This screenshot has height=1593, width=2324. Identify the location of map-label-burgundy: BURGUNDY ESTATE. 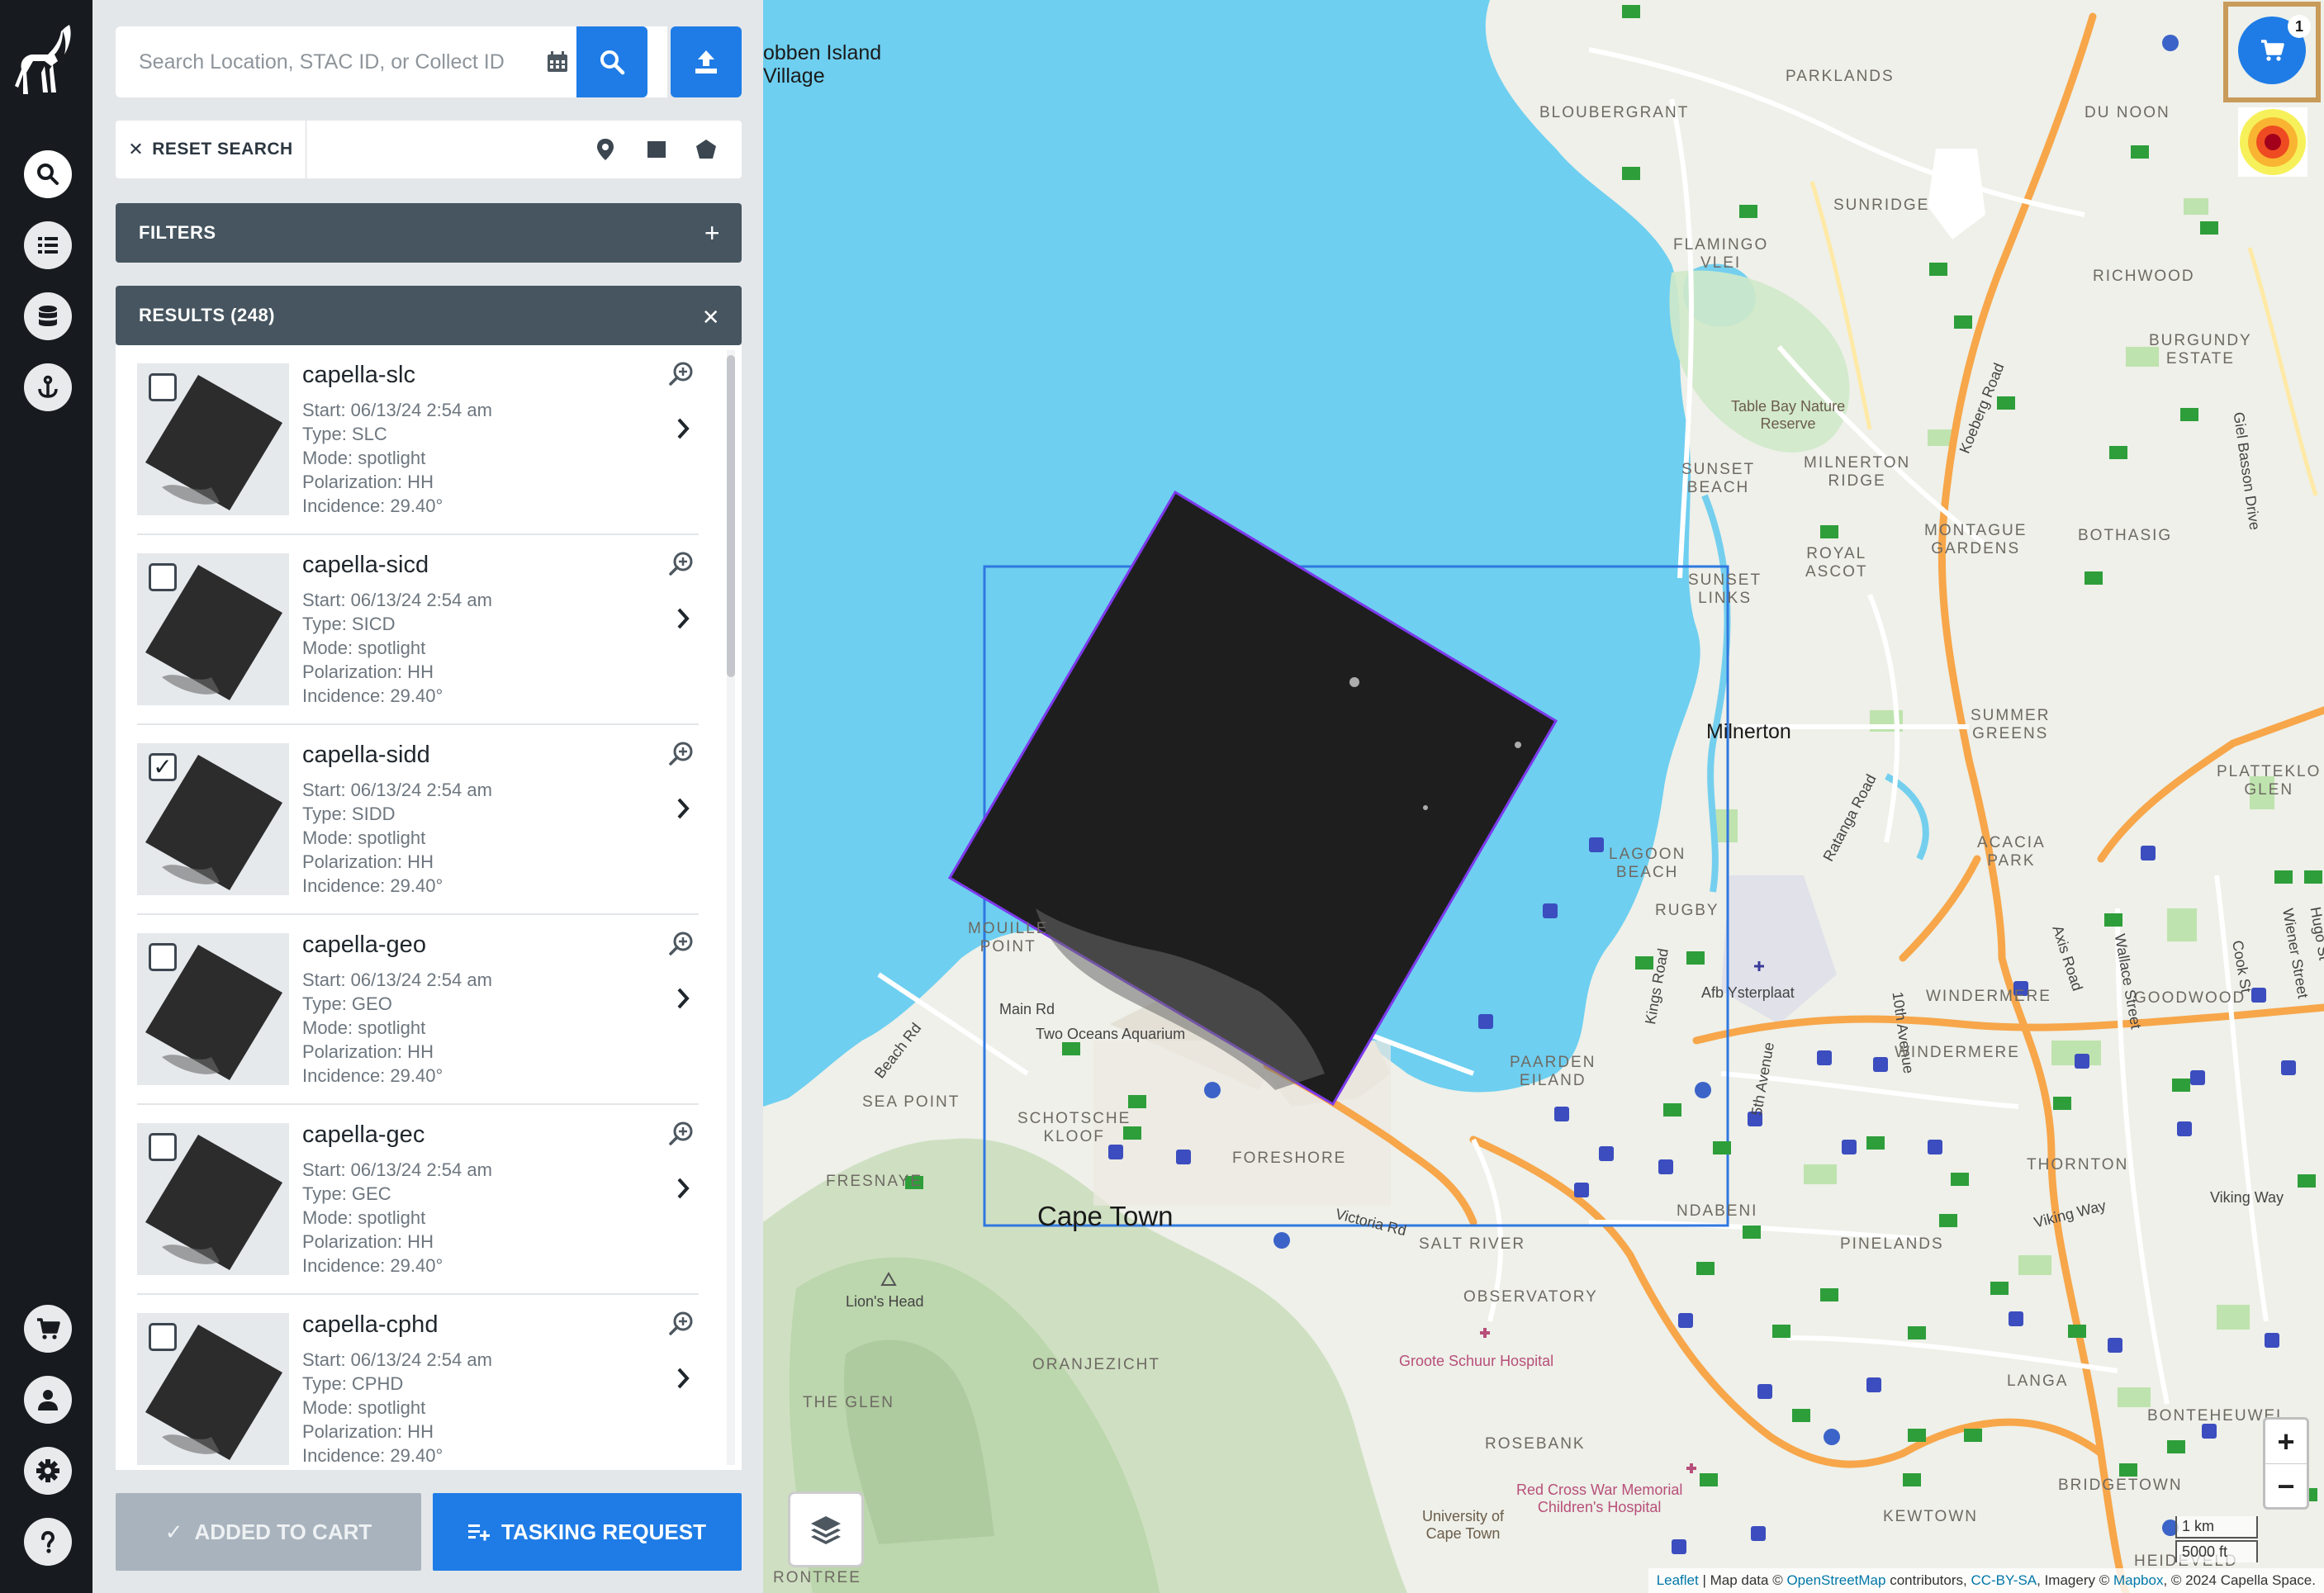
(2200, 349).